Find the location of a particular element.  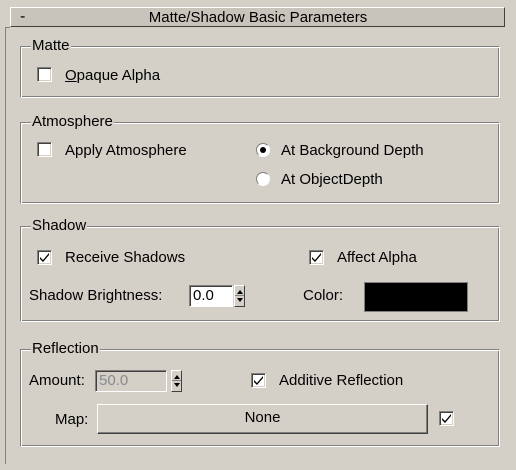

reflection-map-button: None is located at coordinates (262, 419).